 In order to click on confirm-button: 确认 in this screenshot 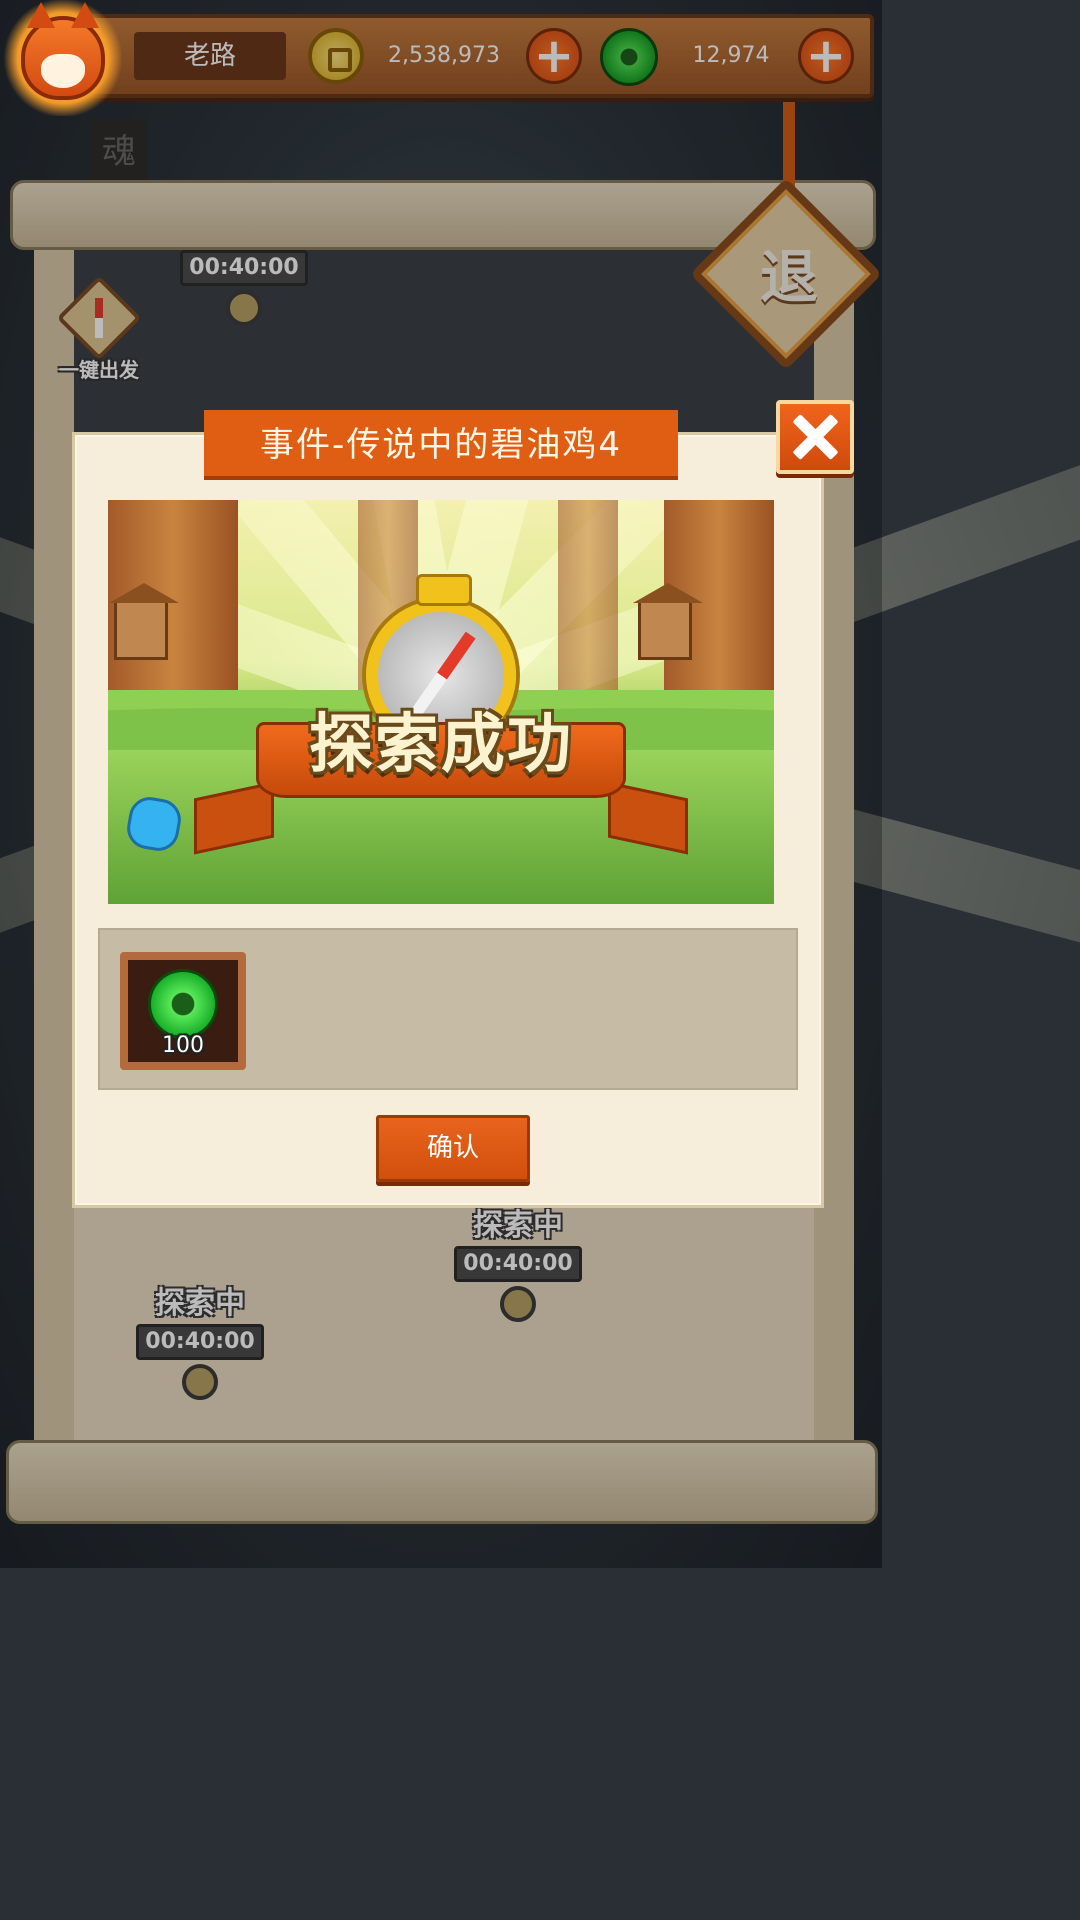, I will do `click(453, 1148)`.